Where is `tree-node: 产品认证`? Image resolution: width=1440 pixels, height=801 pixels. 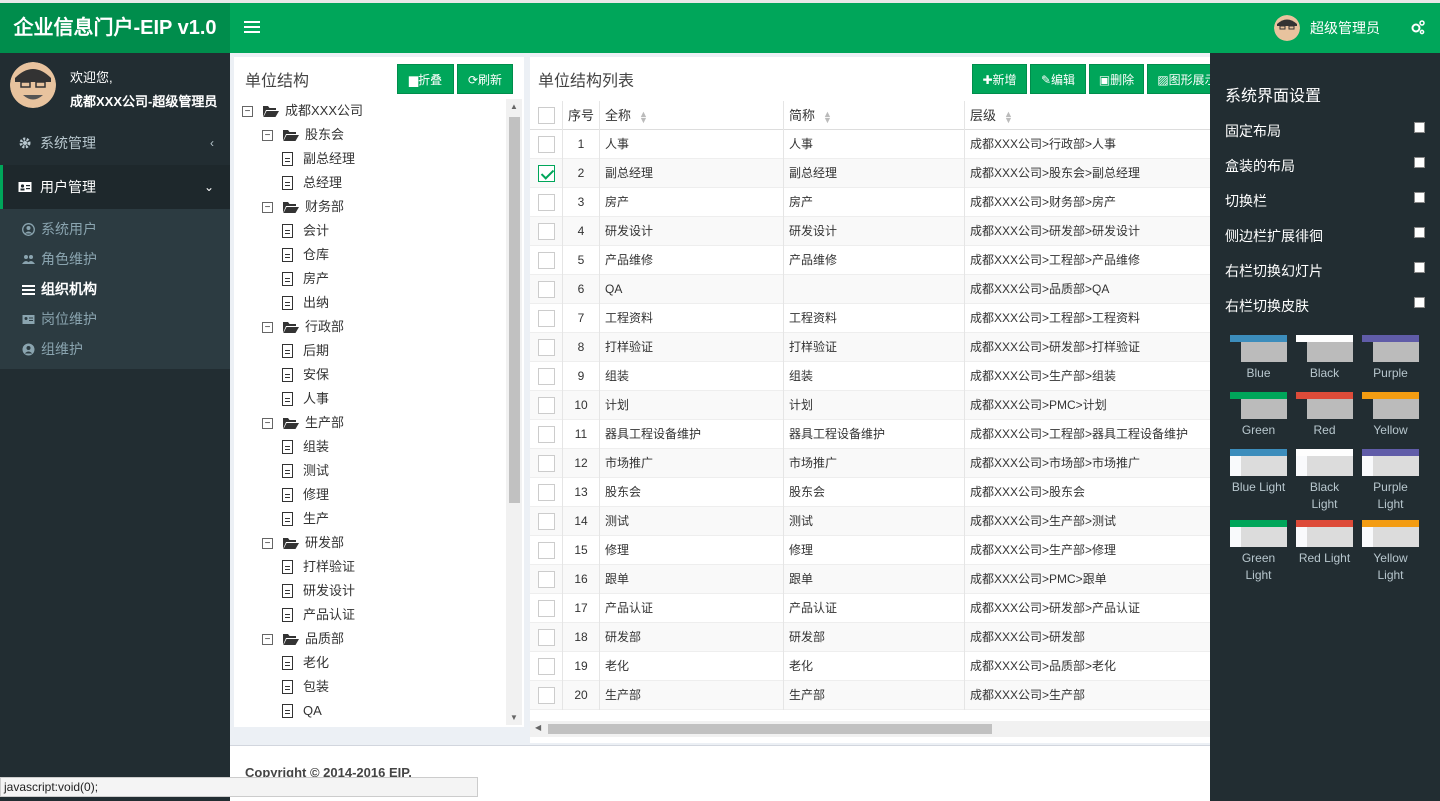 tree-node: 产品认证 is located at coordinates (318, 615).